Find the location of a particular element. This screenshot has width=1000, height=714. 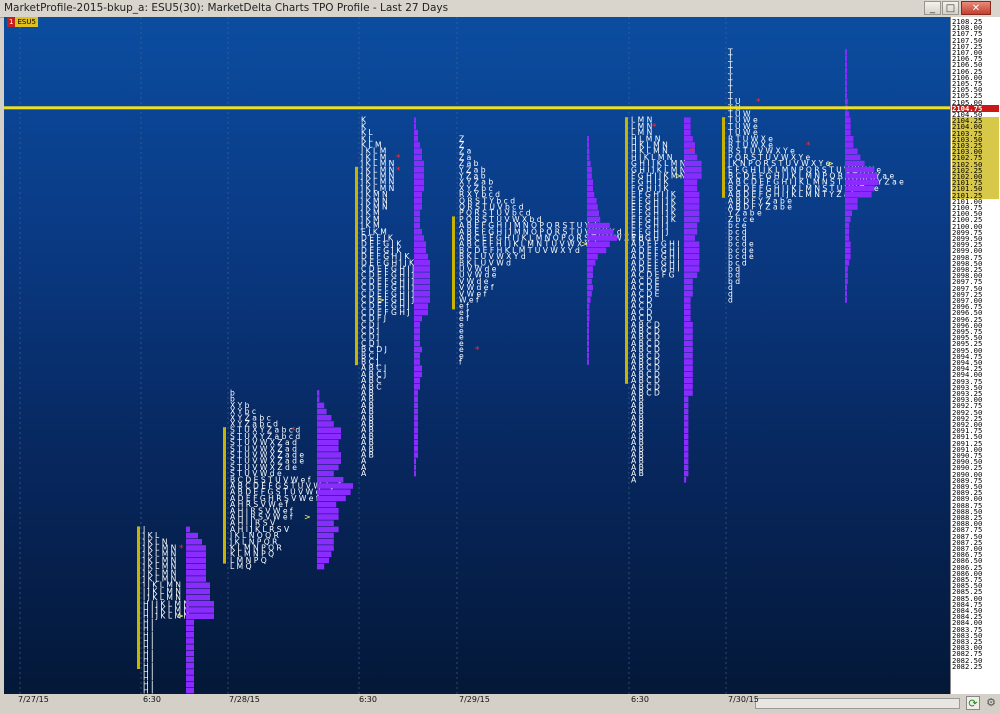

settings-icon: ⚙ is located at coordinates (991, 703).